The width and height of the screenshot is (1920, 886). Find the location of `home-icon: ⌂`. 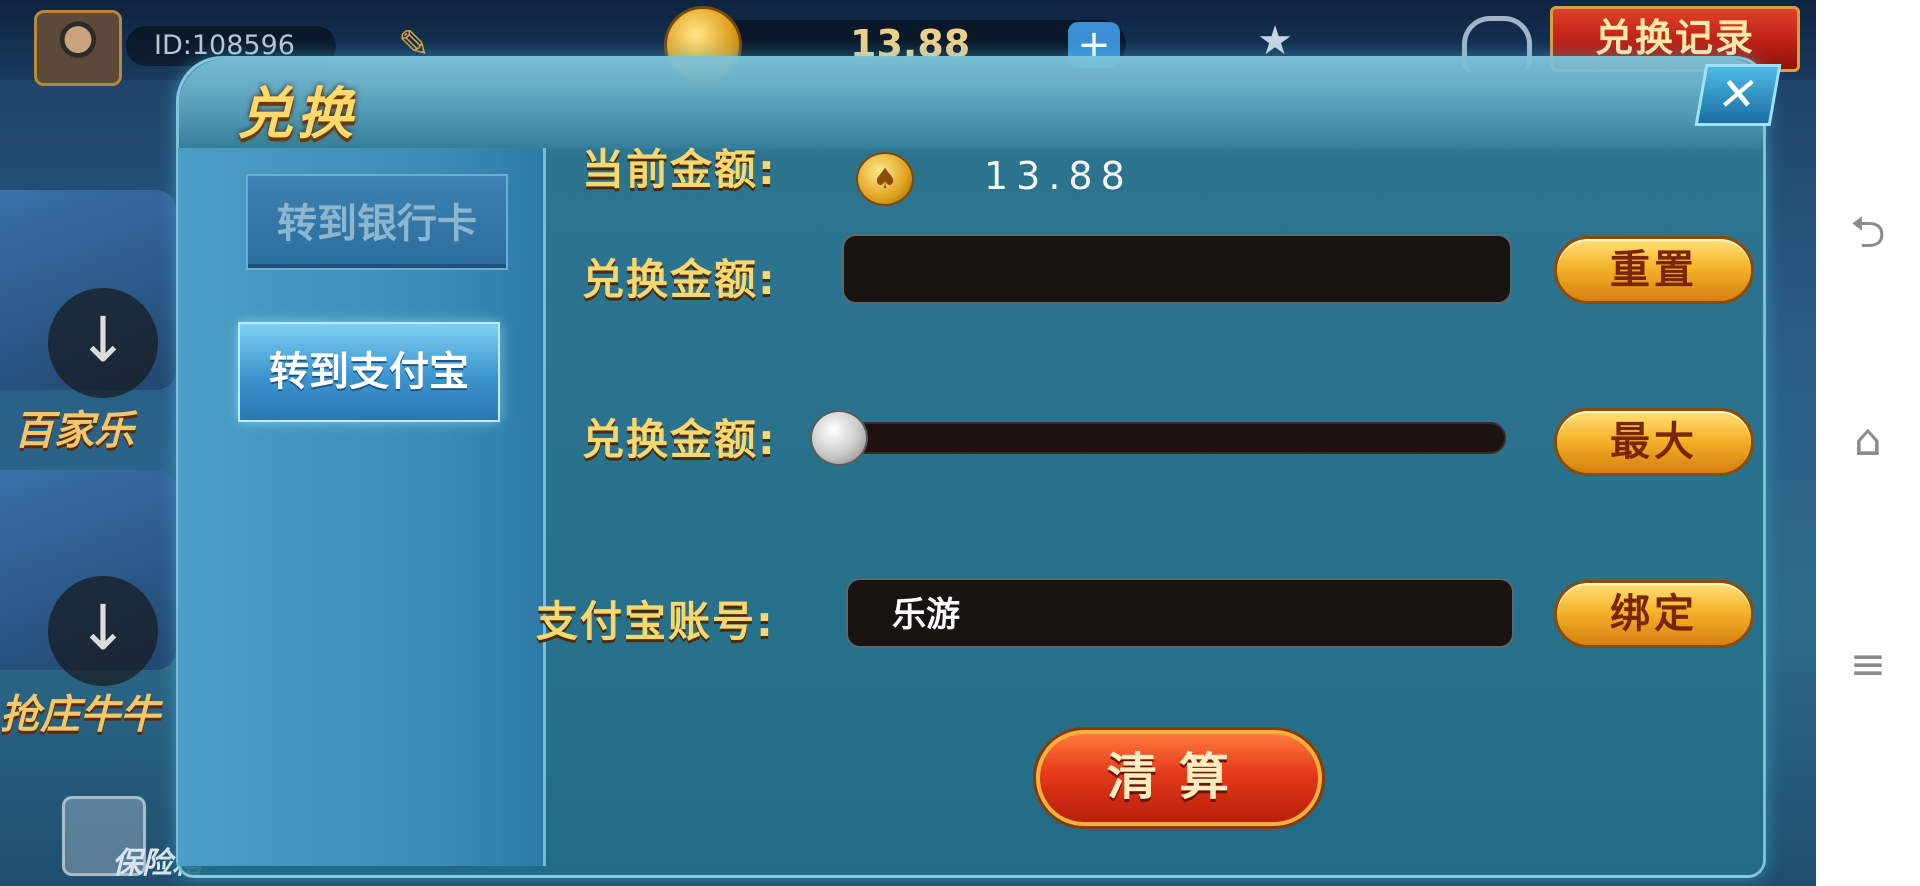

home-icon: ⌂ is located at coordinates (1868, 441).